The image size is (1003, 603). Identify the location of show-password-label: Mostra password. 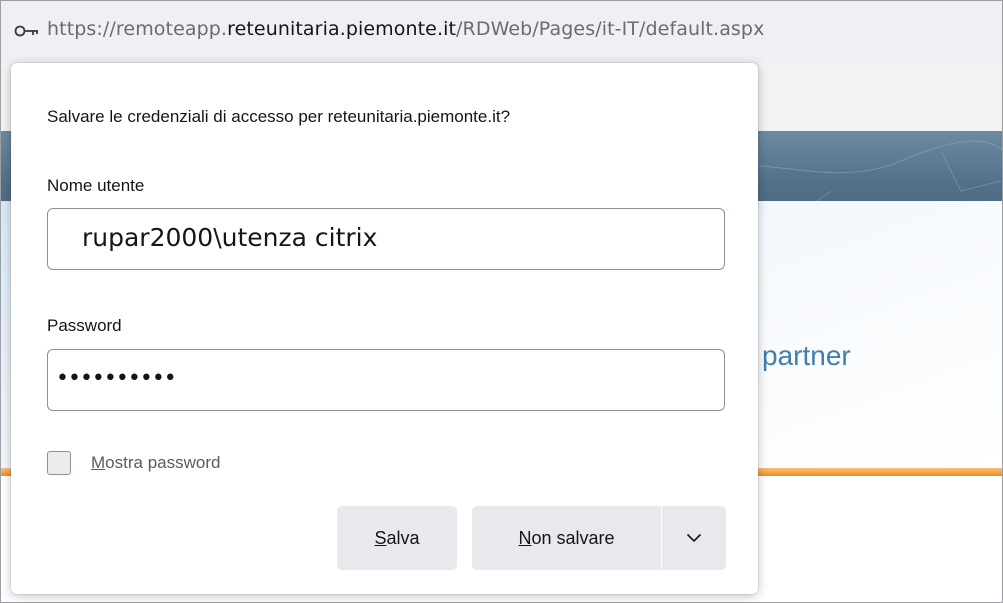
(155, 463).